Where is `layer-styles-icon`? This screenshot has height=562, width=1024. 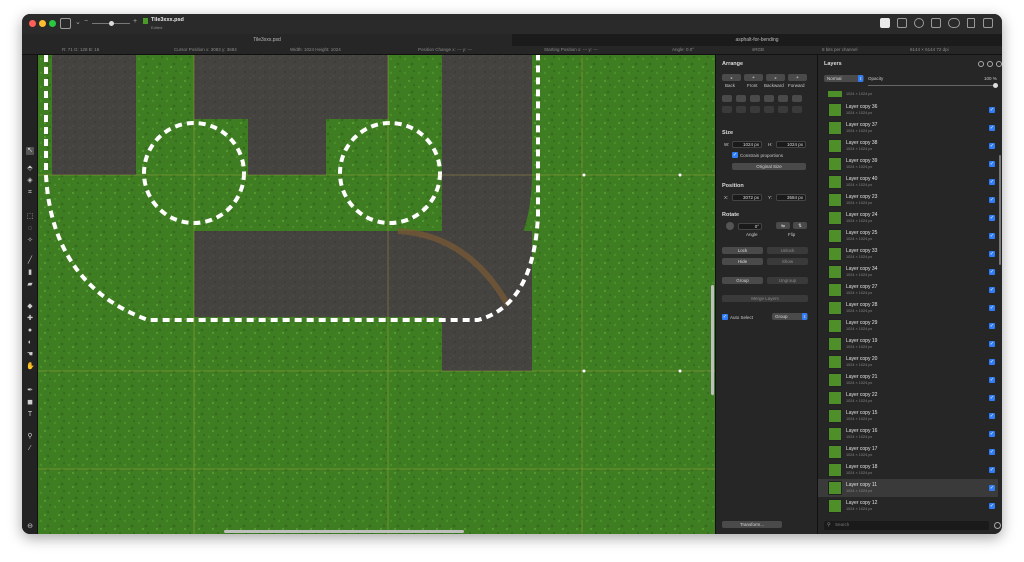
layer-styles-icon is located at coordinates (990, 64).